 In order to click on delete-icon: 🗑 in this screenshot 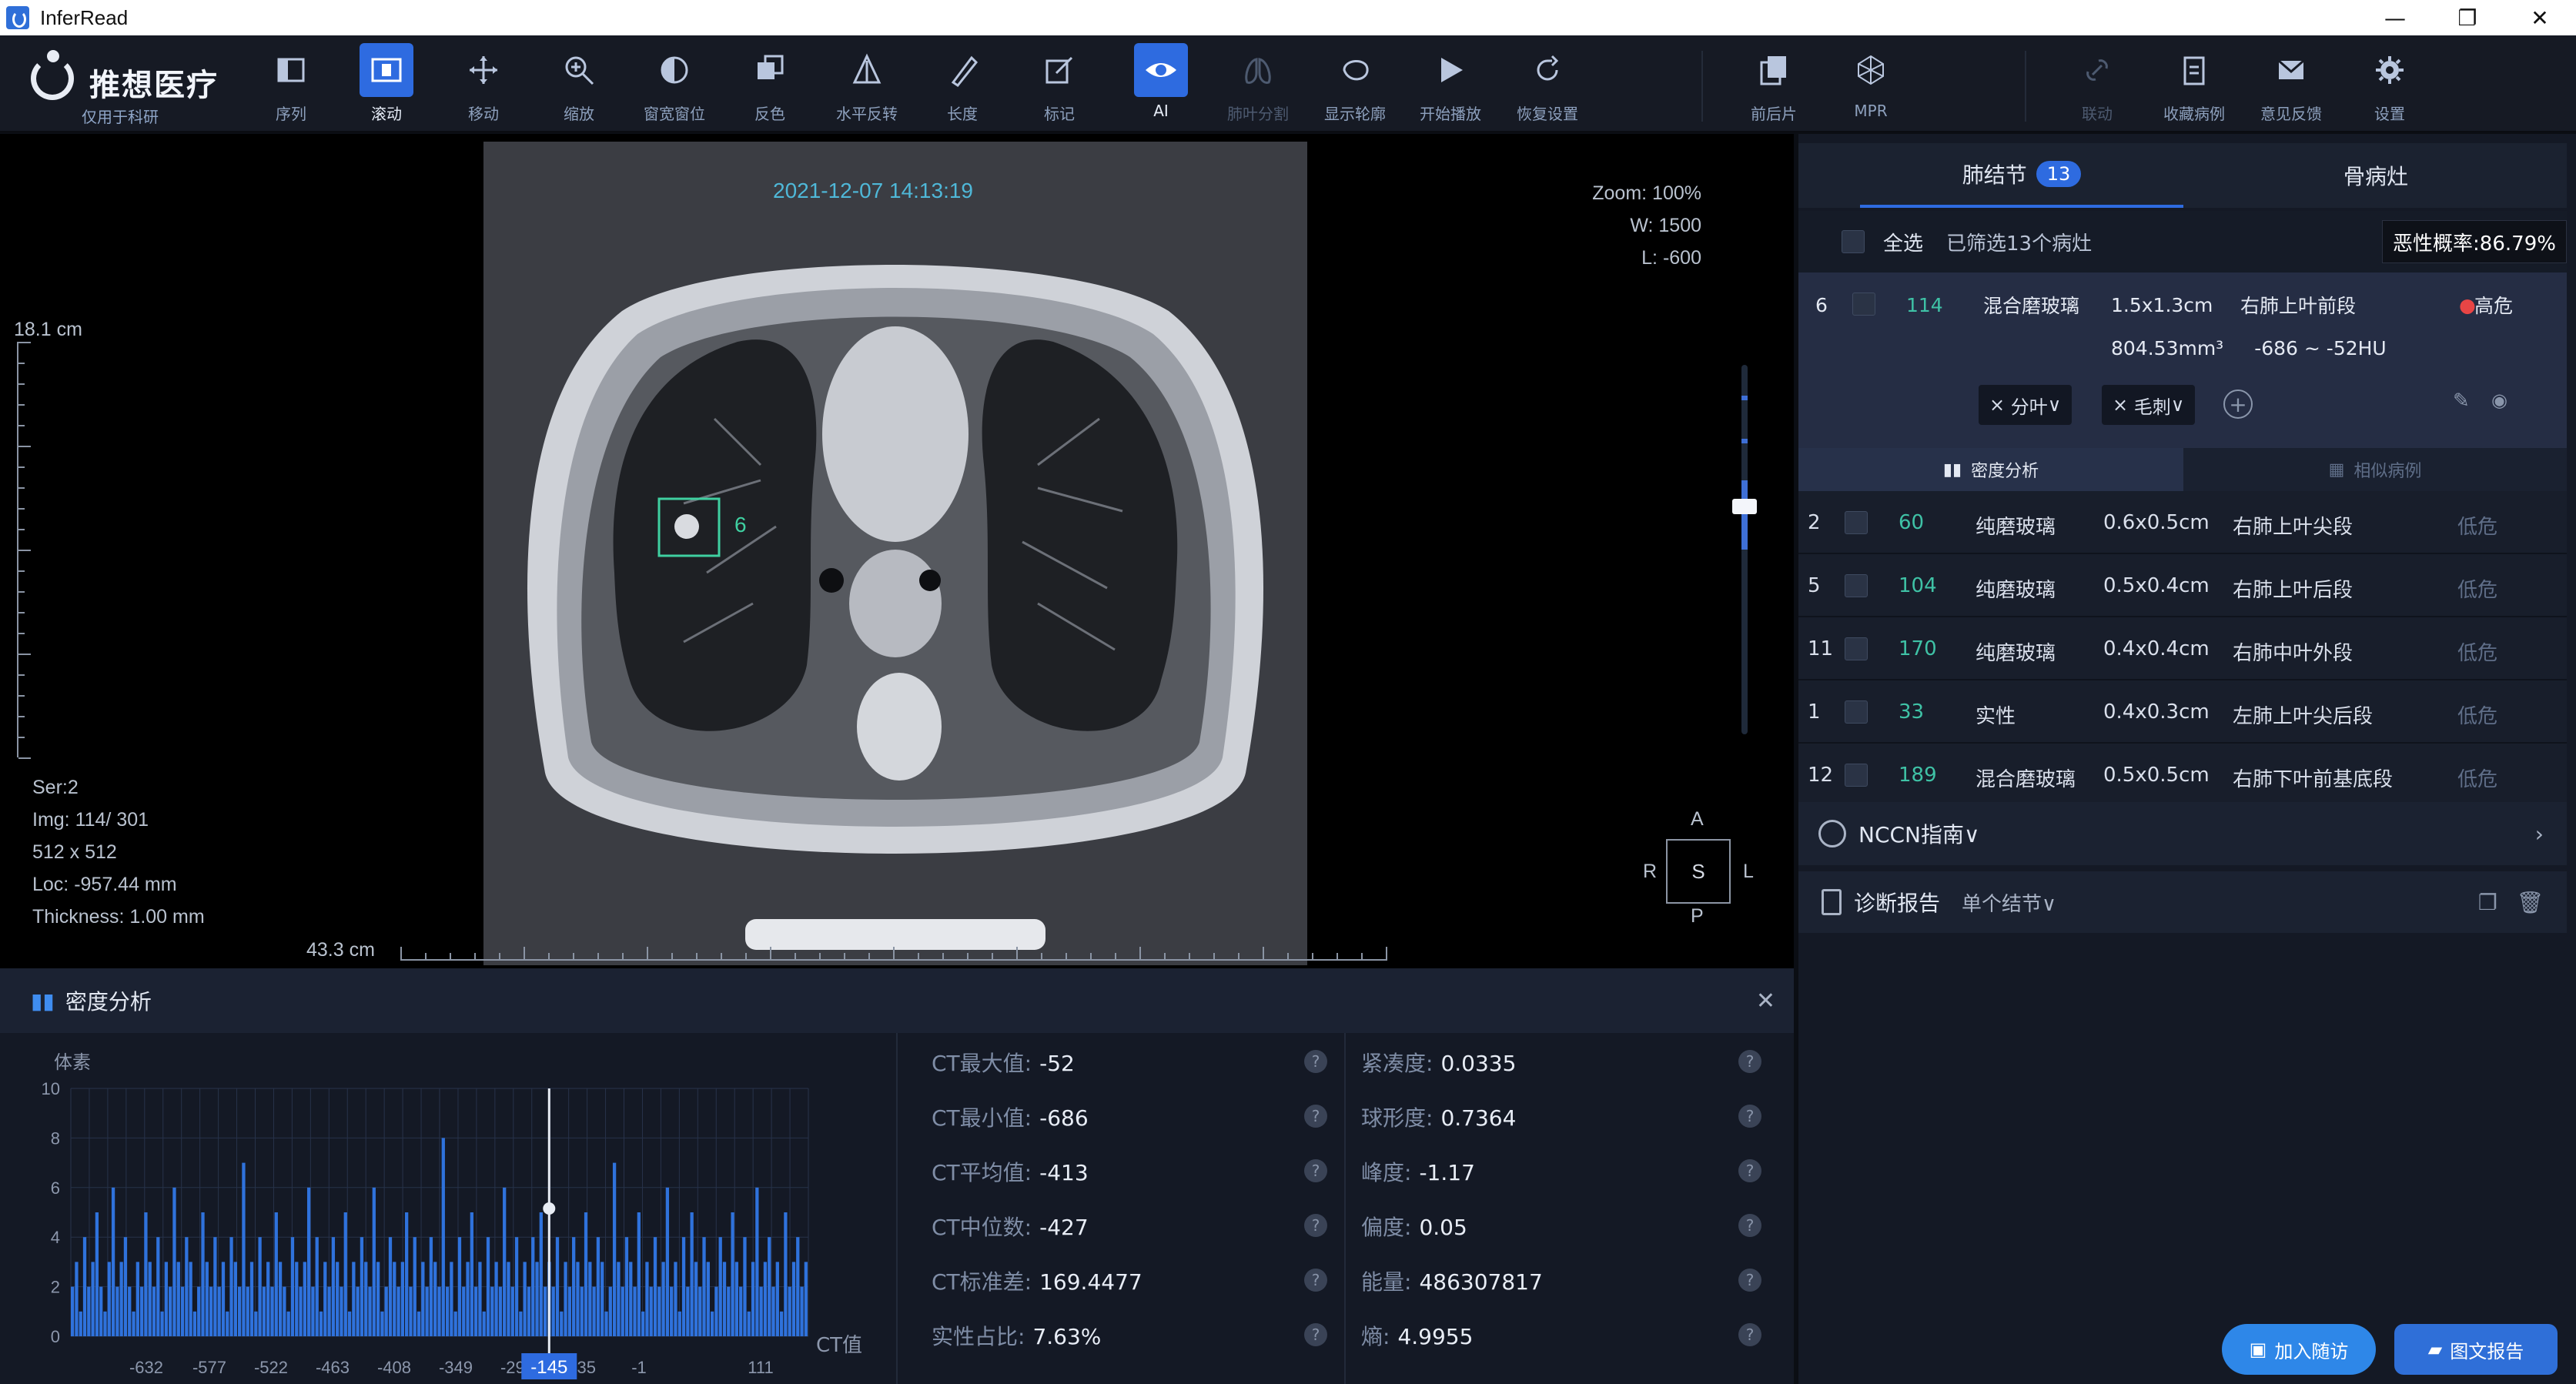, I will do `click(2530, 902)`.